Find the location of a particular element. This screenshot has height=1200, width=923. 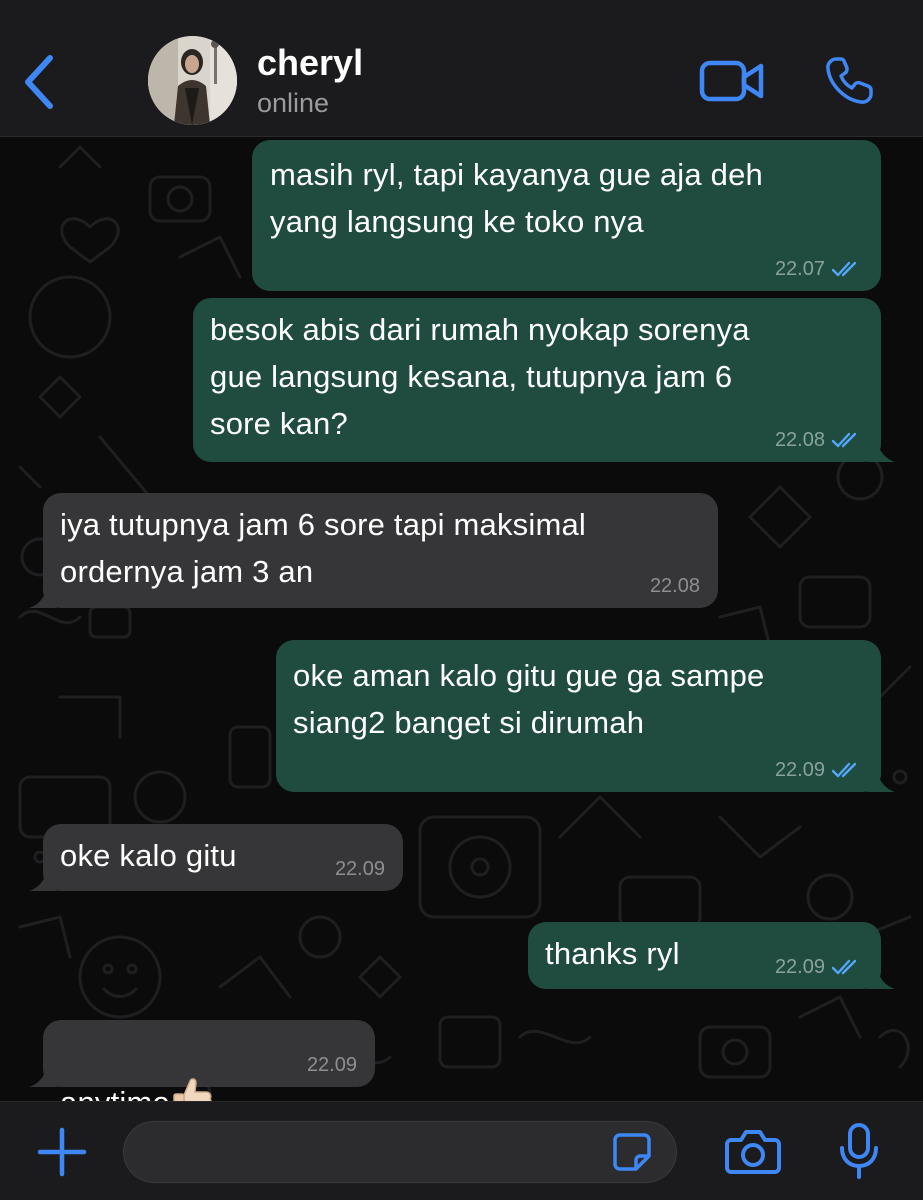

thumbs-up-emoji-icon is located at coordinates (192, 1089).